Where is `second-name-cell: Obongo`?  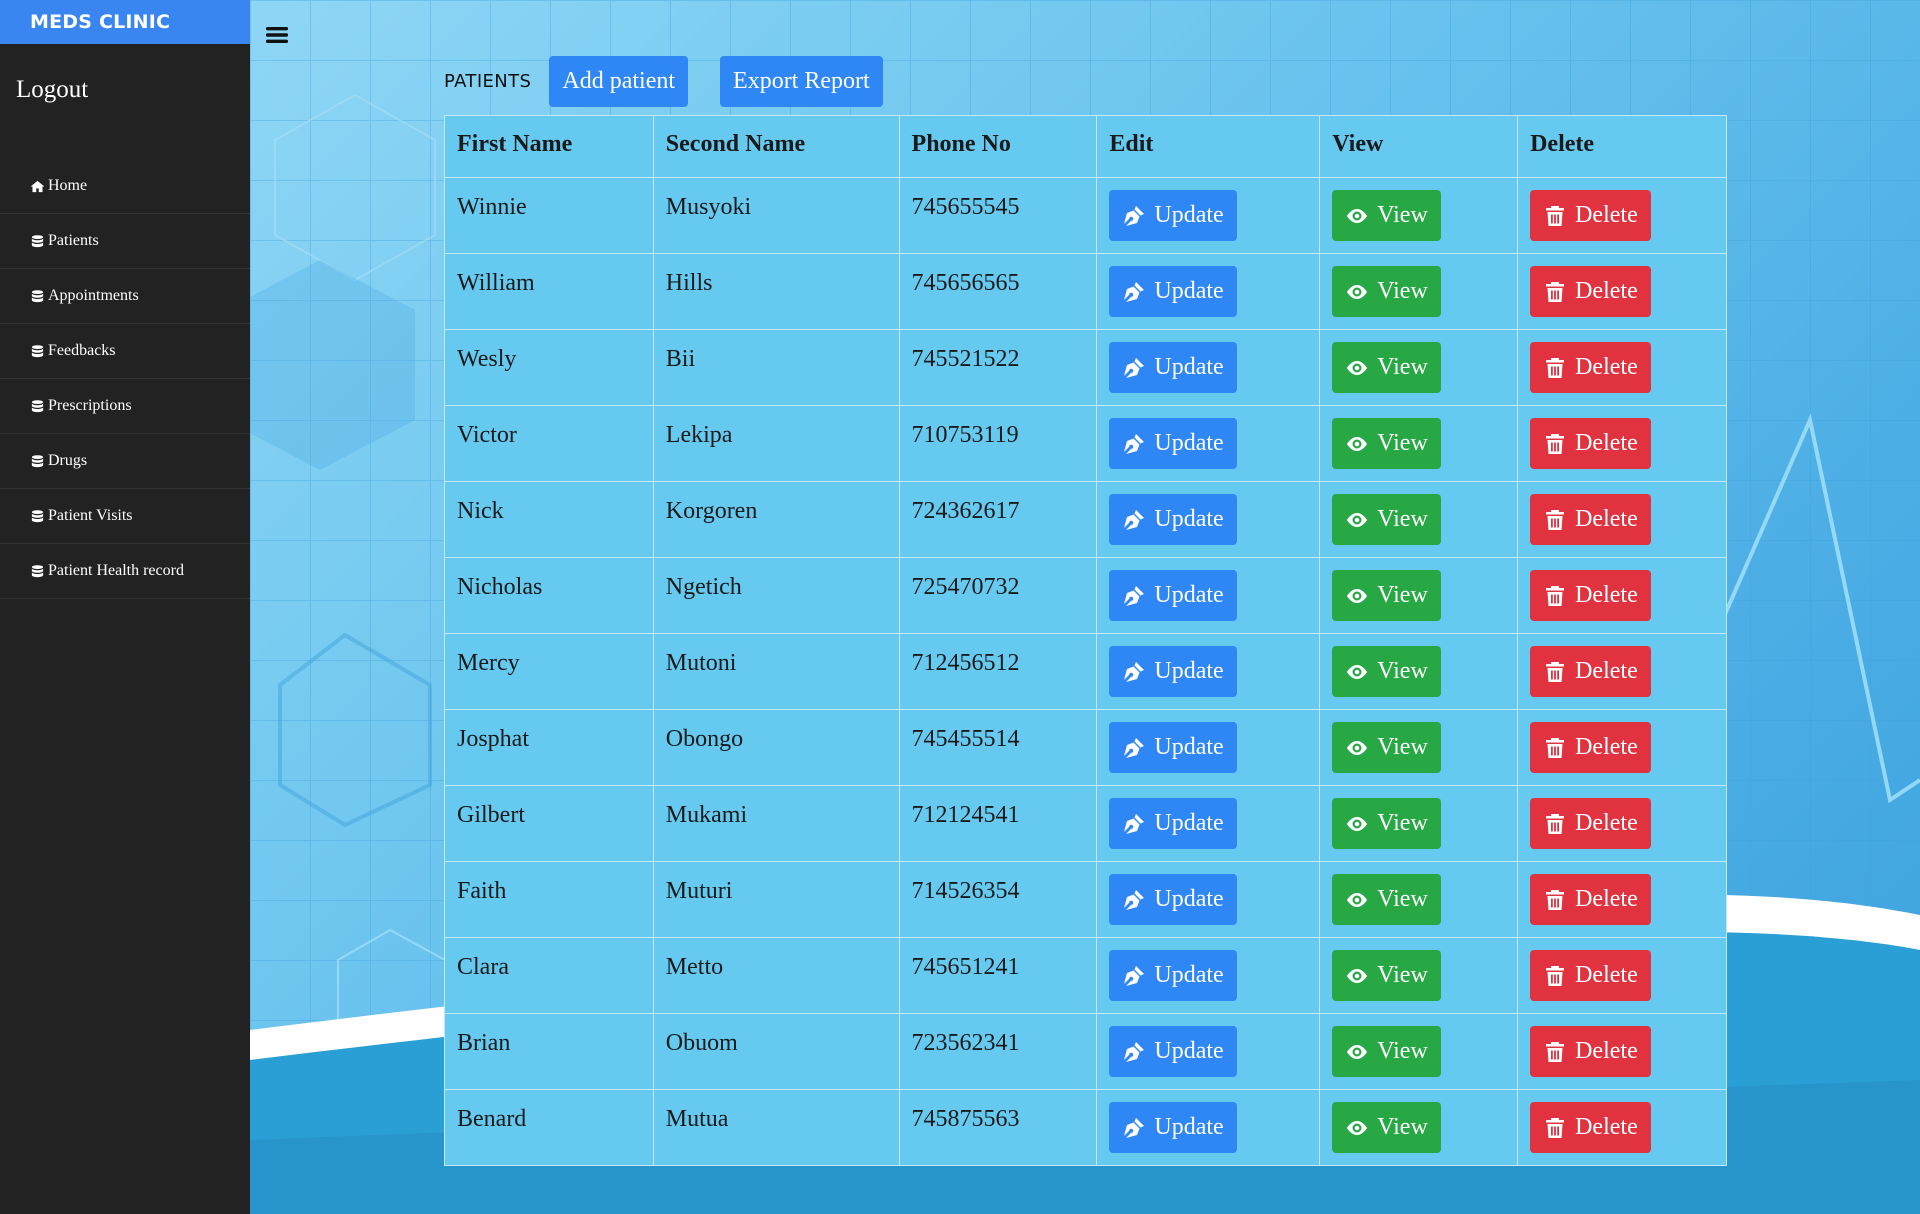 second-name-cell: Obongo is located at coordinates (776, 747).